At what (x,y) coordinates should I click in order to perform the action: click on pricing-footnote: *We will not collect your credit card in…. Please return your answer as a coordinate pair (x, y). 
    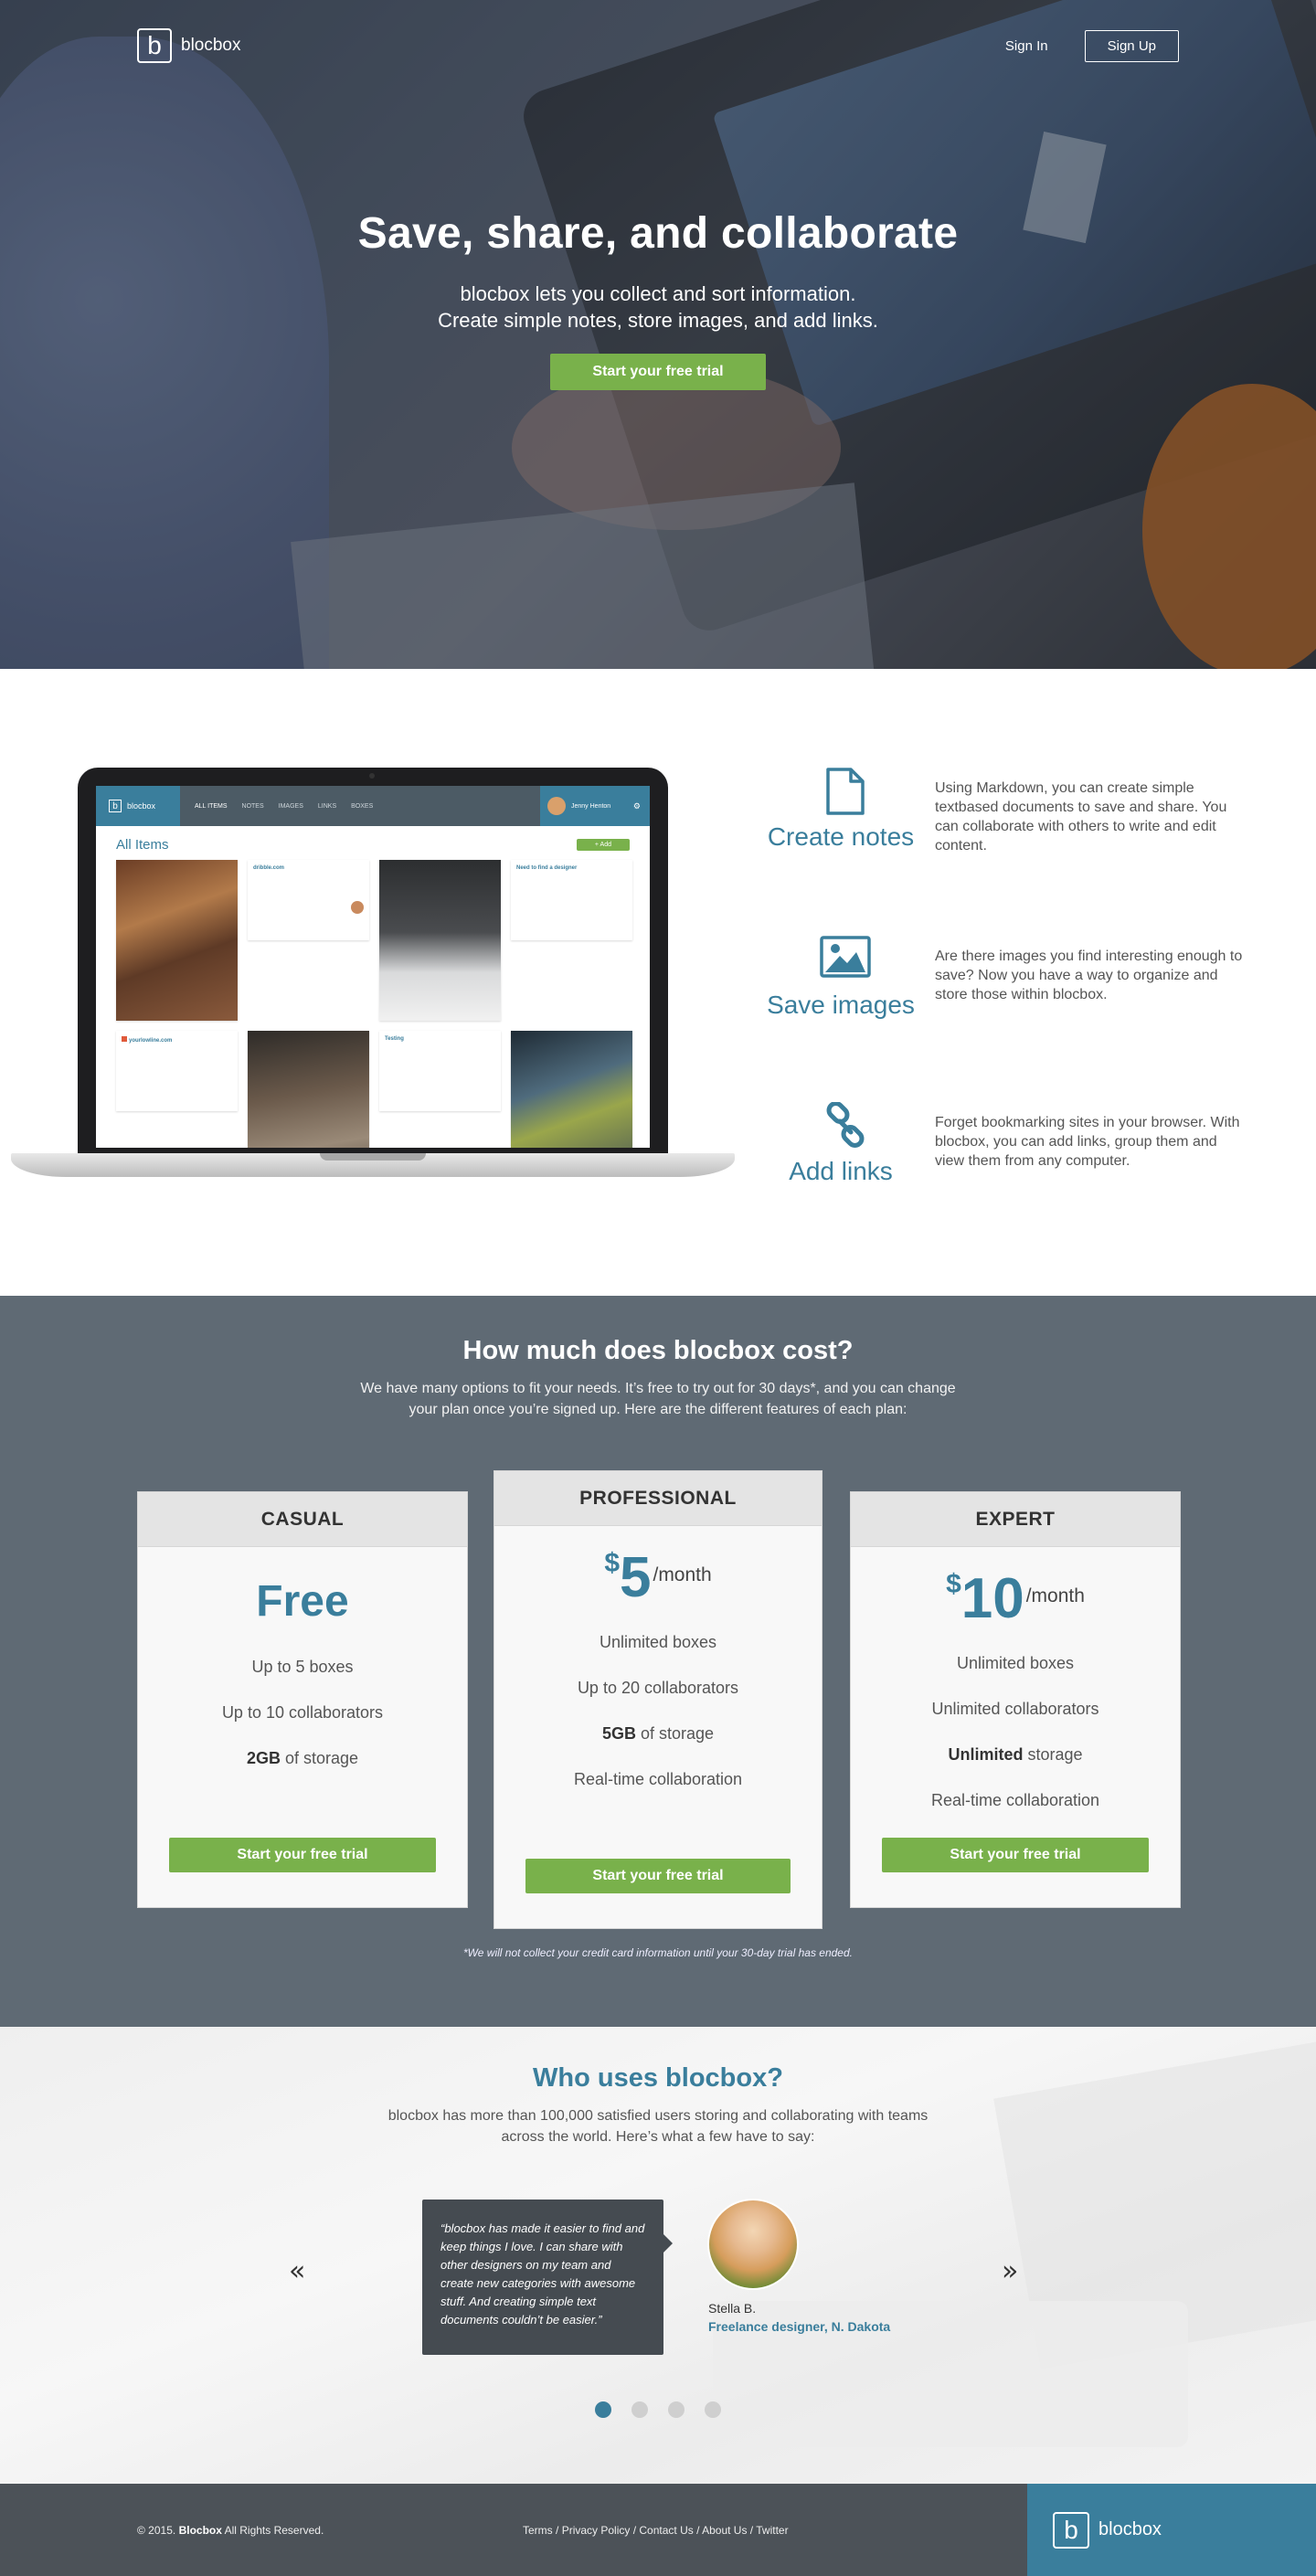
    Looking at the image, I should click on (658, 1952).